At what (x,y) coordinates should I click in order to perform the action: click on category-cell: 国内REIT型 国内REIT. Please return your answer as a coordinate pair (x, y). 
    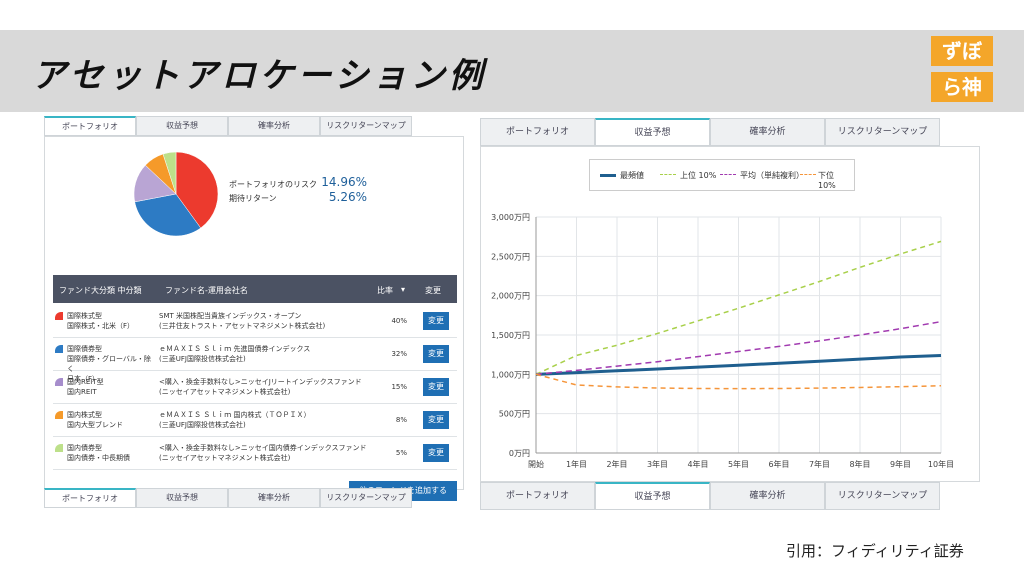
    Looking at the image, I should click on (110, 387).